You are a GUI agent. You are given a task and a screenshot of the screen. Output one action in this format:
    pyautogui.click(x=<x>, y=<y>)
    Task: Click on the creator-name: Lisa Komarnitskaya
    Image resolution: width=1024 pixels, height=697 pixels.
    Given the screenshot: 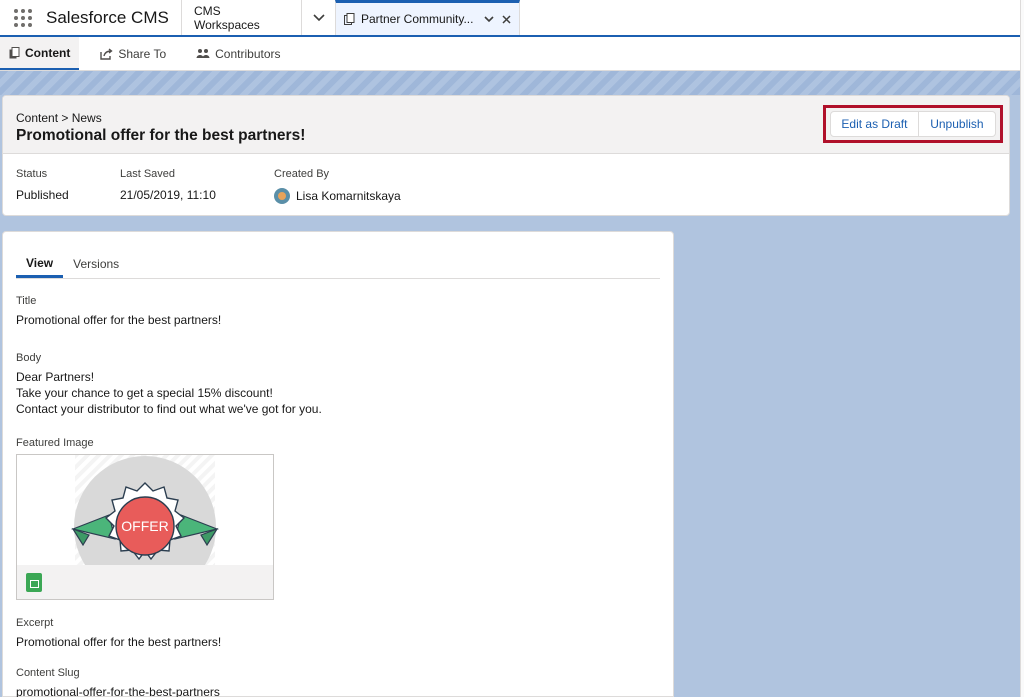 What is the action you would take?
    pyautogui.click(x=348, y=196)
    